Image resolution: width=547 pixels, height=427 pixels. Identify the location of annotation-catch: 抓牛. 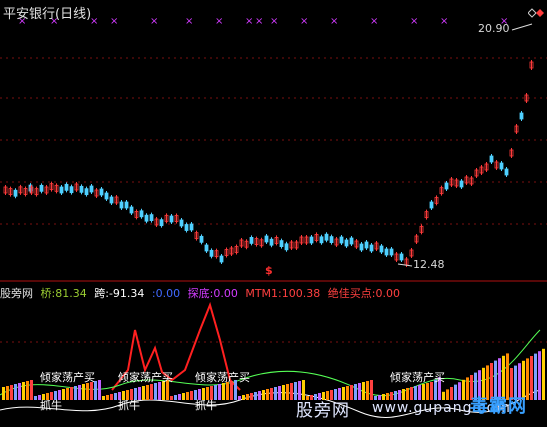
(51, 405).